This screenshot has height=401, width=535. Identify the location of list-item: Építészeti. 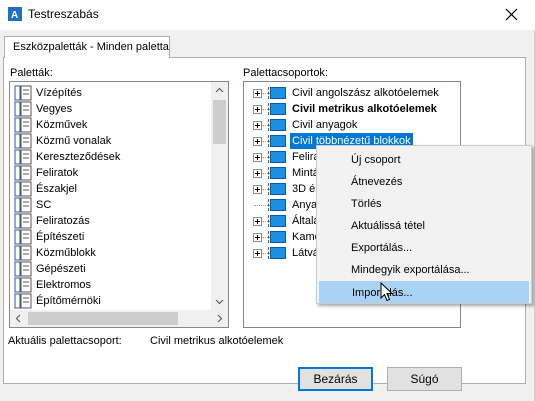
(109, 237).